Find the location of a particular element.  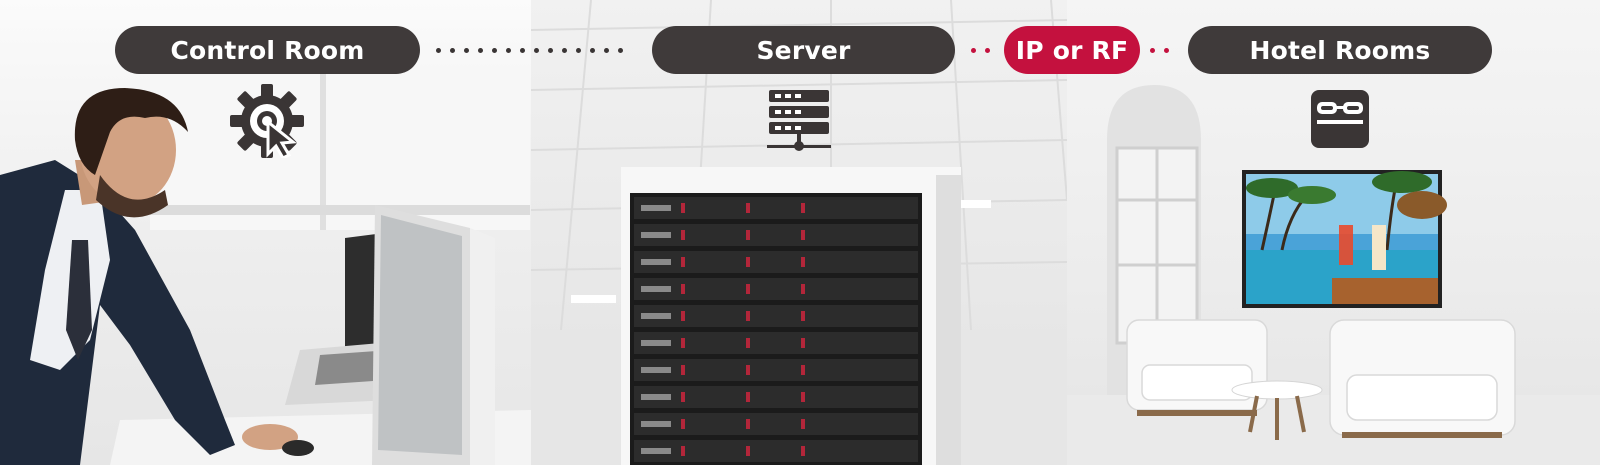

control-room-label: Control Room is located at coordinates (267, 50).